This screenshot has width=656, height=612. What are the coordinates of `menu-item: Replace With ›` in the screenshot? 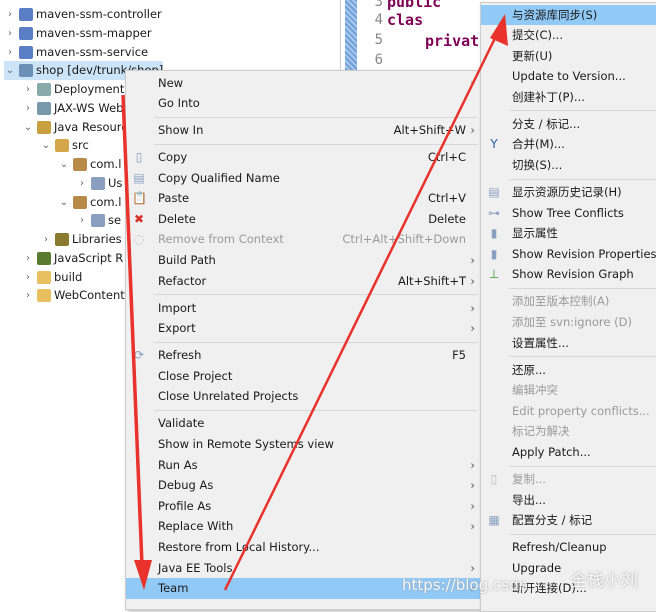 It's located at (303, 526).